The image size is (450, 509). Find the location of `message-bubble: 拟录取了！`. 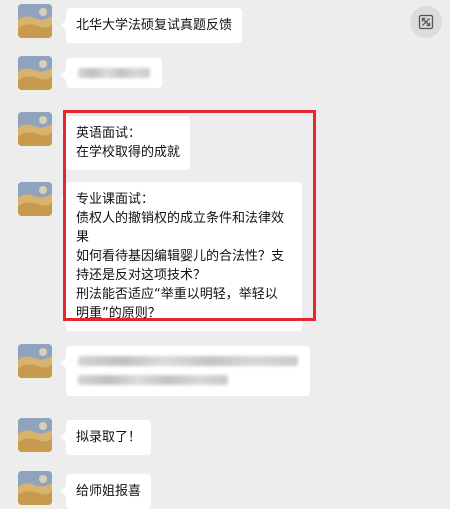

message-bubble: 拟录取了！ is located at coordinates (106, 437).